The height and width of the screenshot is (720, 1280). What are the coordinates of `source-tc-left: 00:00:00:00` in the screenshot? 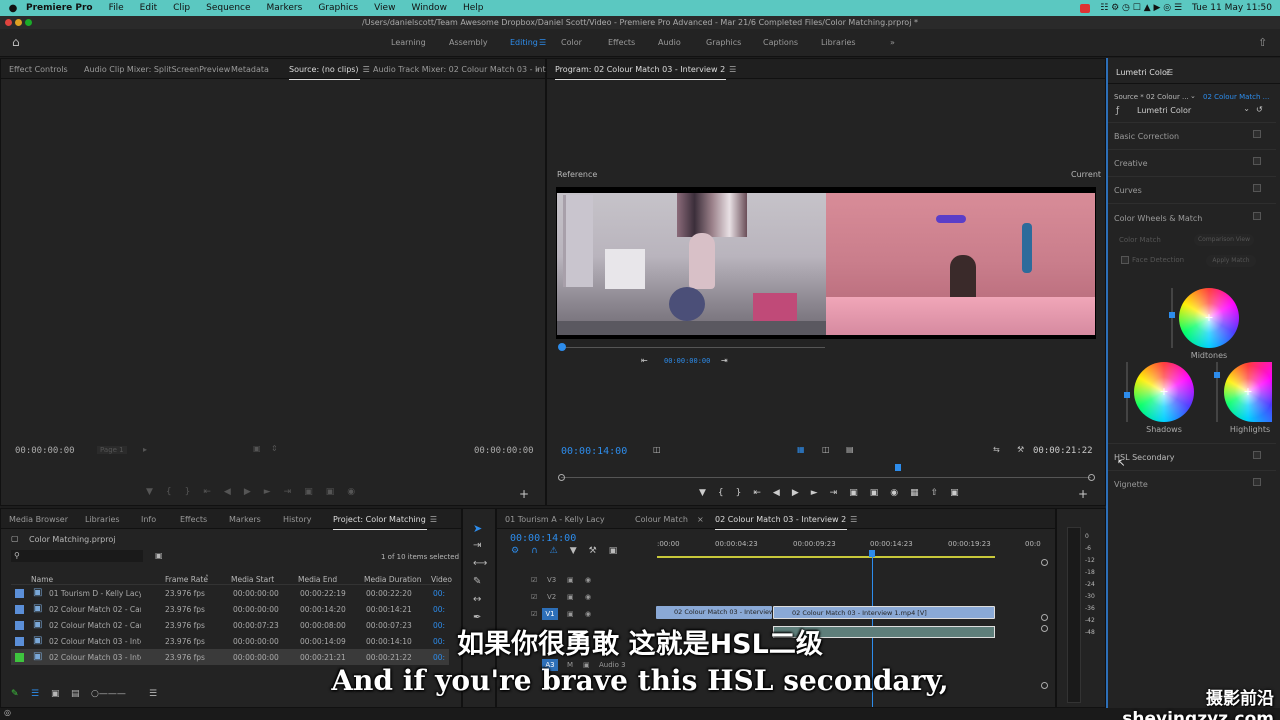 It's located at (45, 451).